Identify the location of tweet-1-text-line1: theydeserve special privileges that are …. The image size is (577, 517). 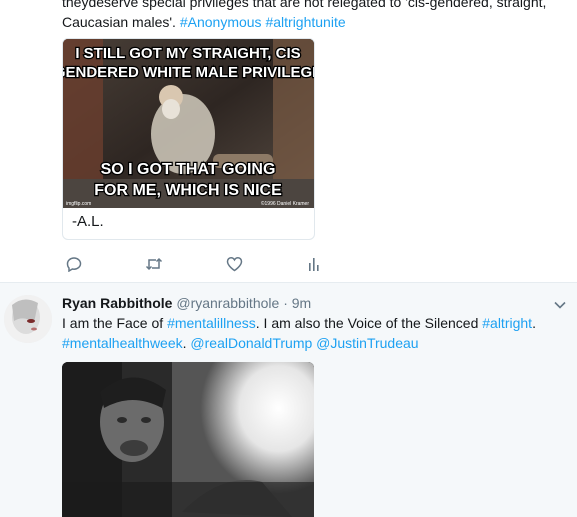
(304, 5).